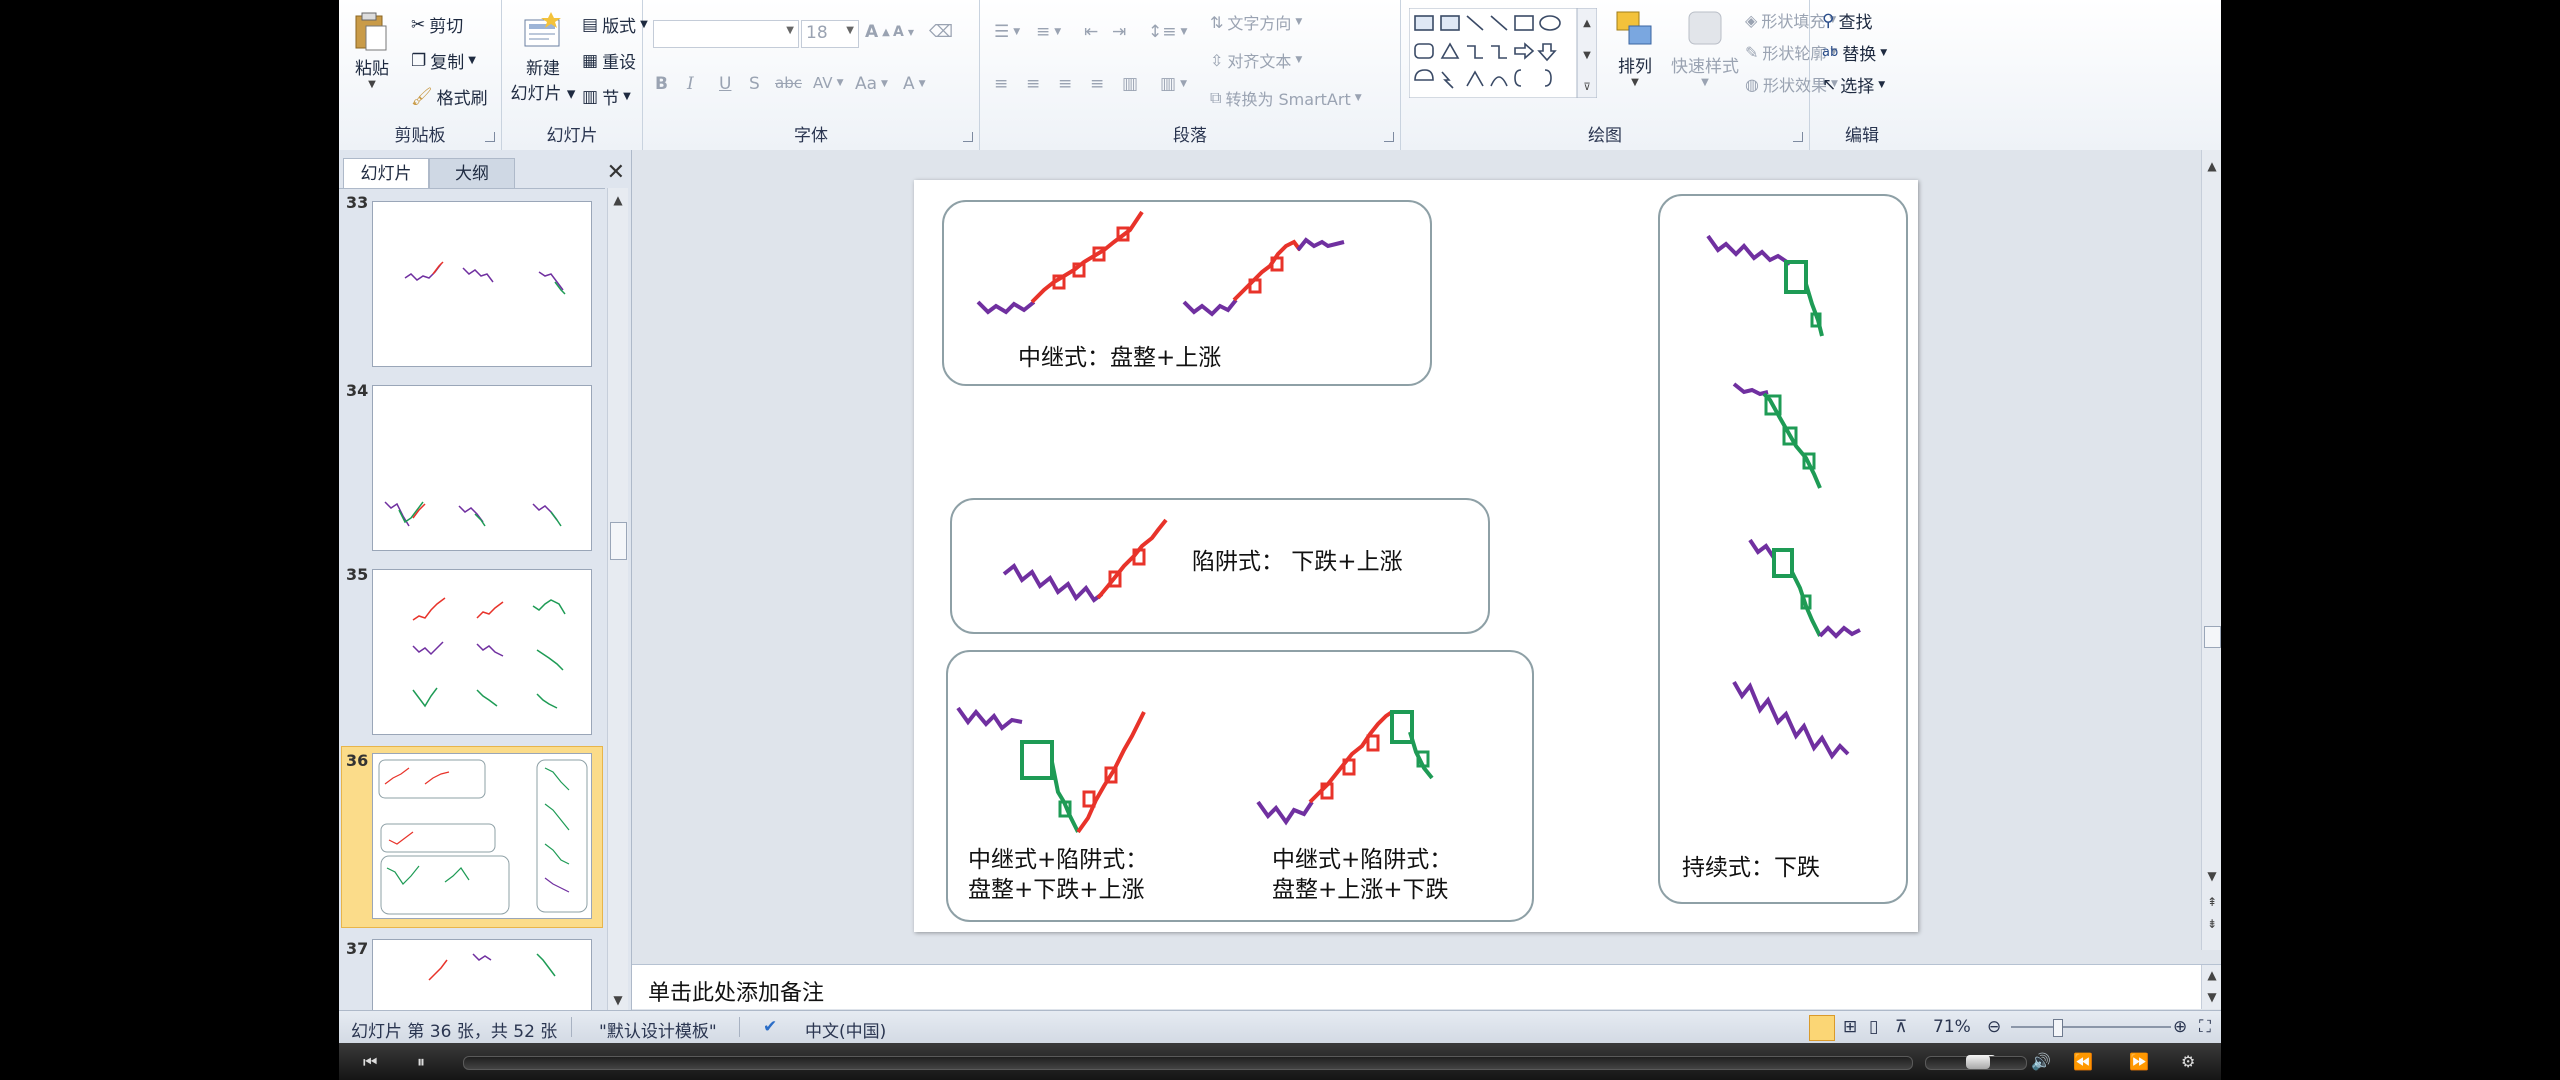  I want to click on format-painter-button: 🖌 格式刷, so click(449, 97).